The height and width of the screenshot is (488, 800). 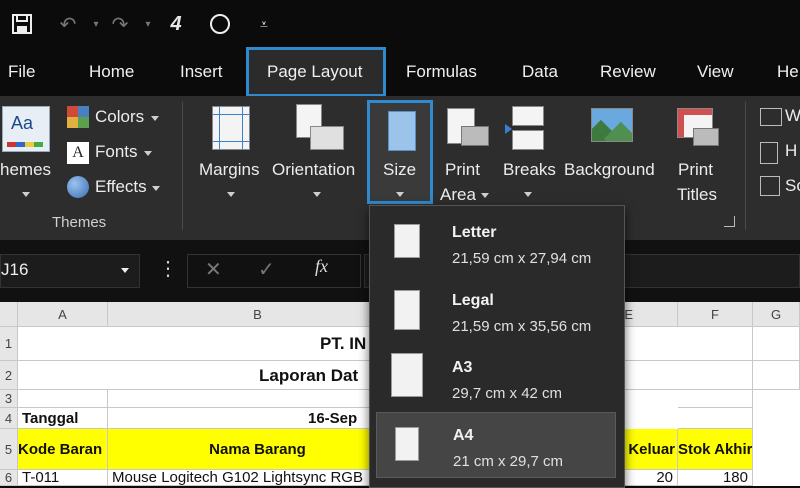 What do you see at coordinates (474, 232) in the screenshot?
I see `size-option-name: Letter` at bounding box center [474, 232].